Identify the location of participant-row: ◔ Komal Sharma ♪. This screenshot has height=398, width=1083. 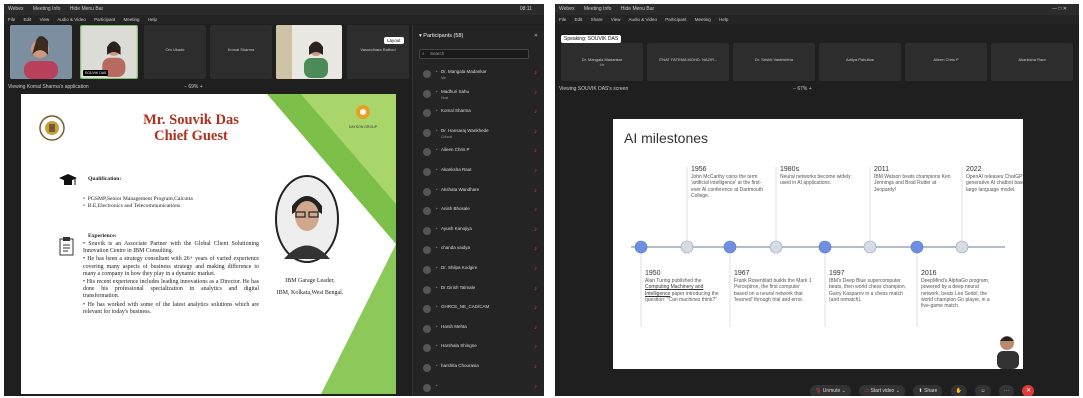
(480, 114).